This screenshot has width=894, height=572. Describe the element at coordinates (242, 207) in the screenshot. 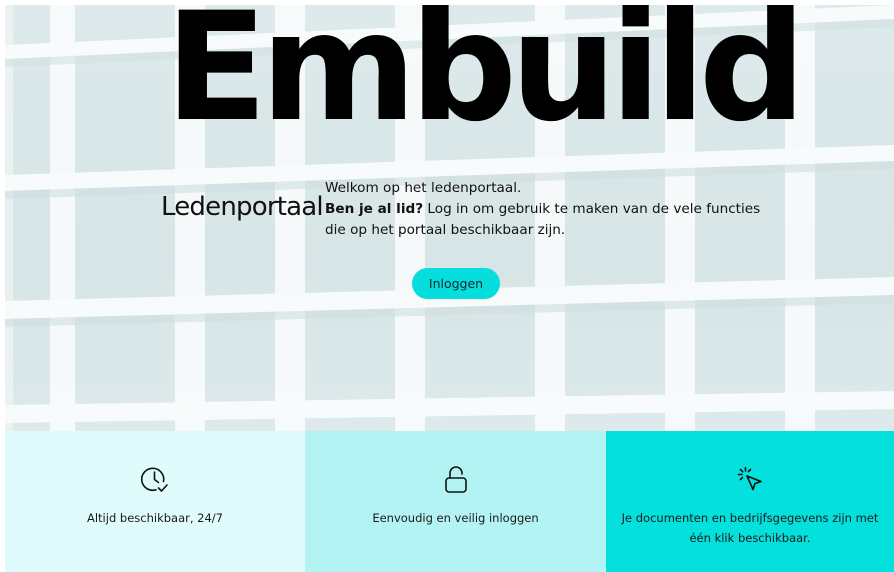

I see `portal-subtitle: Ledenportaal` at that location.